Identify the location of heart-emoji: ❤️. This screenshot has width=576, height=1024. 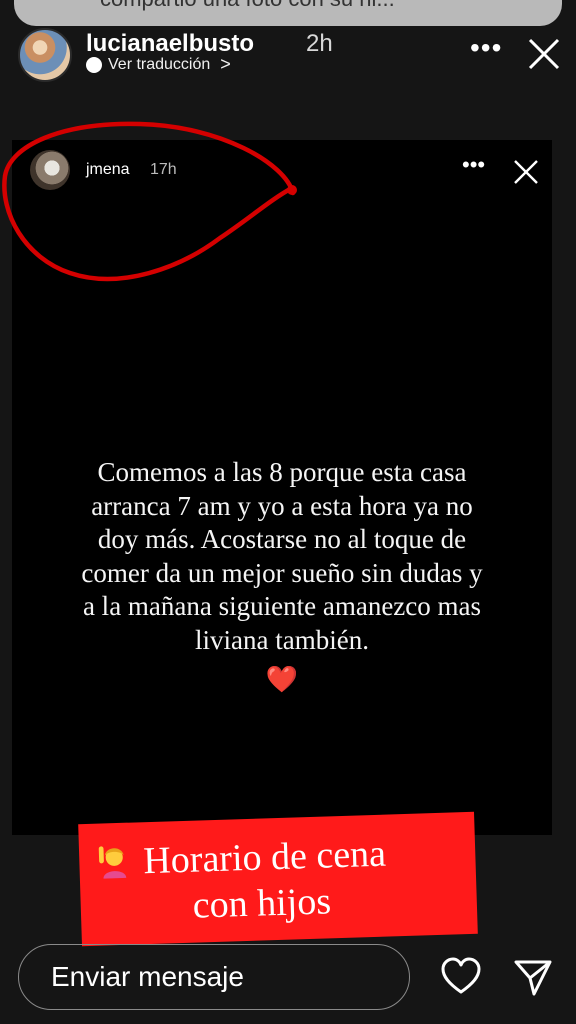
(282, 679).